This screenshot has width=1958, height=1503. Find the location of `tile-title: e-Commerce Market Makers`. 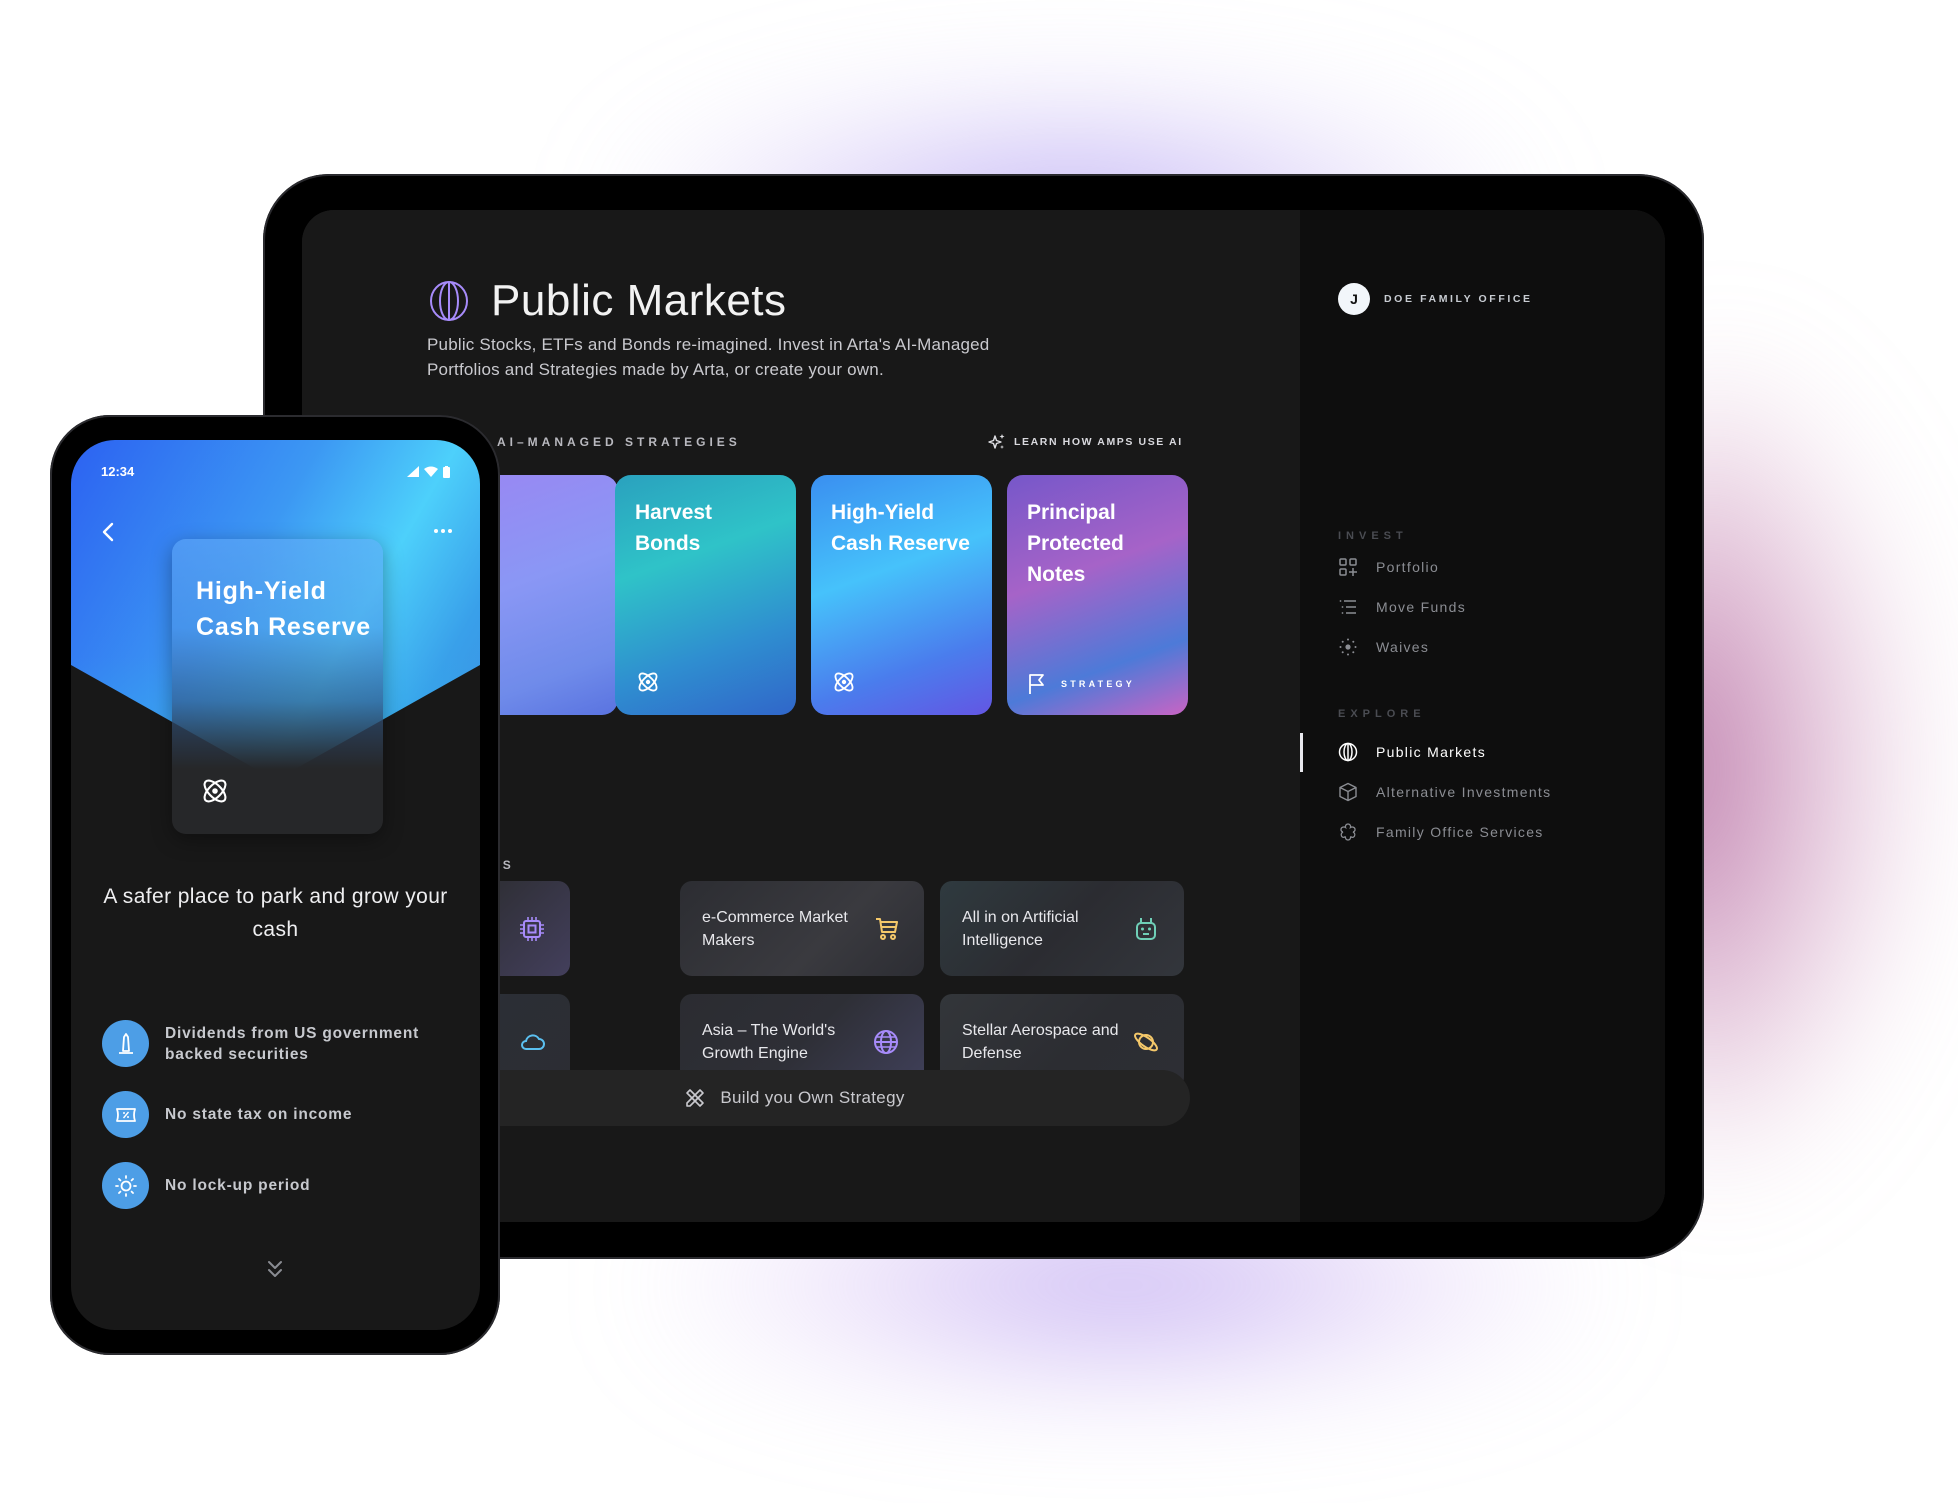

tile-title: e-Commerce Market Makers is located at coordinates (775, 928).